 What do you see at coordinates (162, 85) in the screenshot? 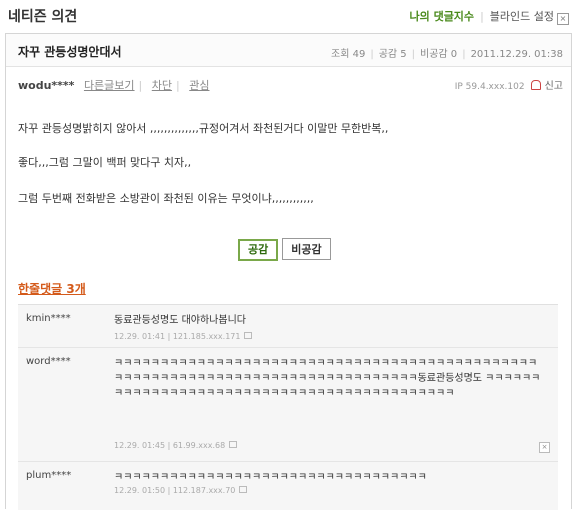
I see `block-link: 차단` at bounding box center [162, 85].